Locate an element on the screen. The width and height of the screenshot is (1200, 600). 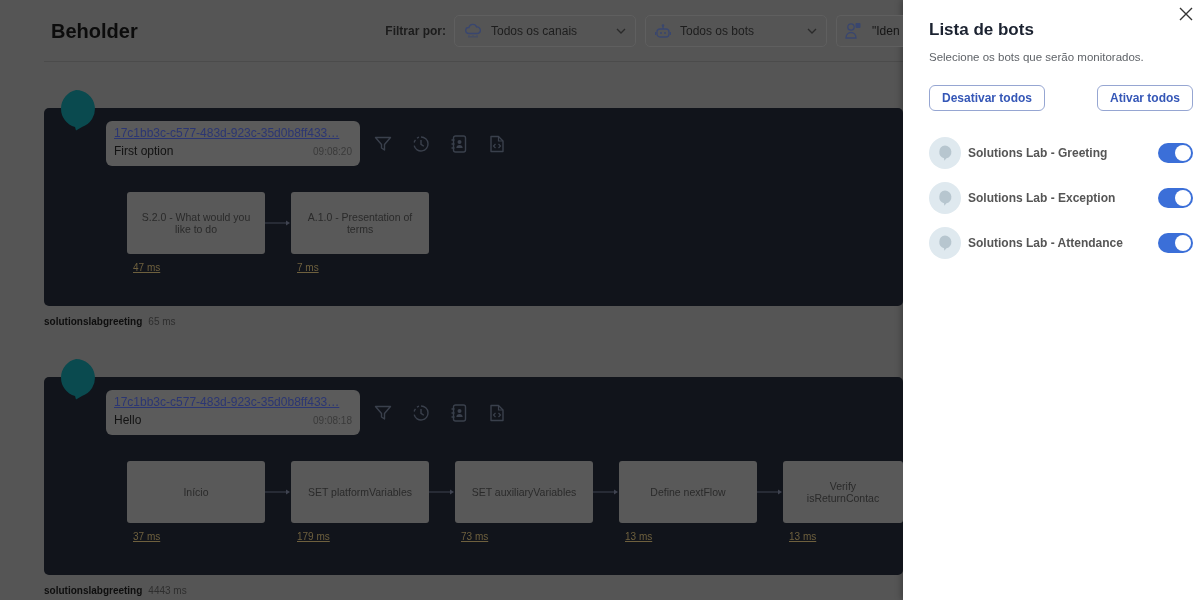
duration-link: 179 ms is located at coordinates (313, 537).